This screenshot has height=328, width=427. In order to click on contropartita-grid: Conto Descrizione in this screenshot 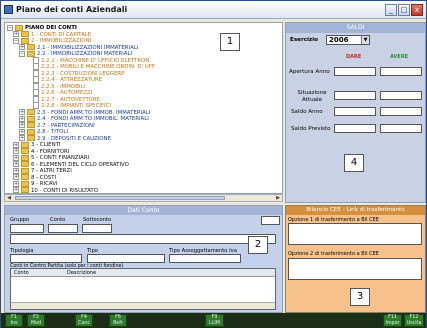, I will do `click(143, 289)`.